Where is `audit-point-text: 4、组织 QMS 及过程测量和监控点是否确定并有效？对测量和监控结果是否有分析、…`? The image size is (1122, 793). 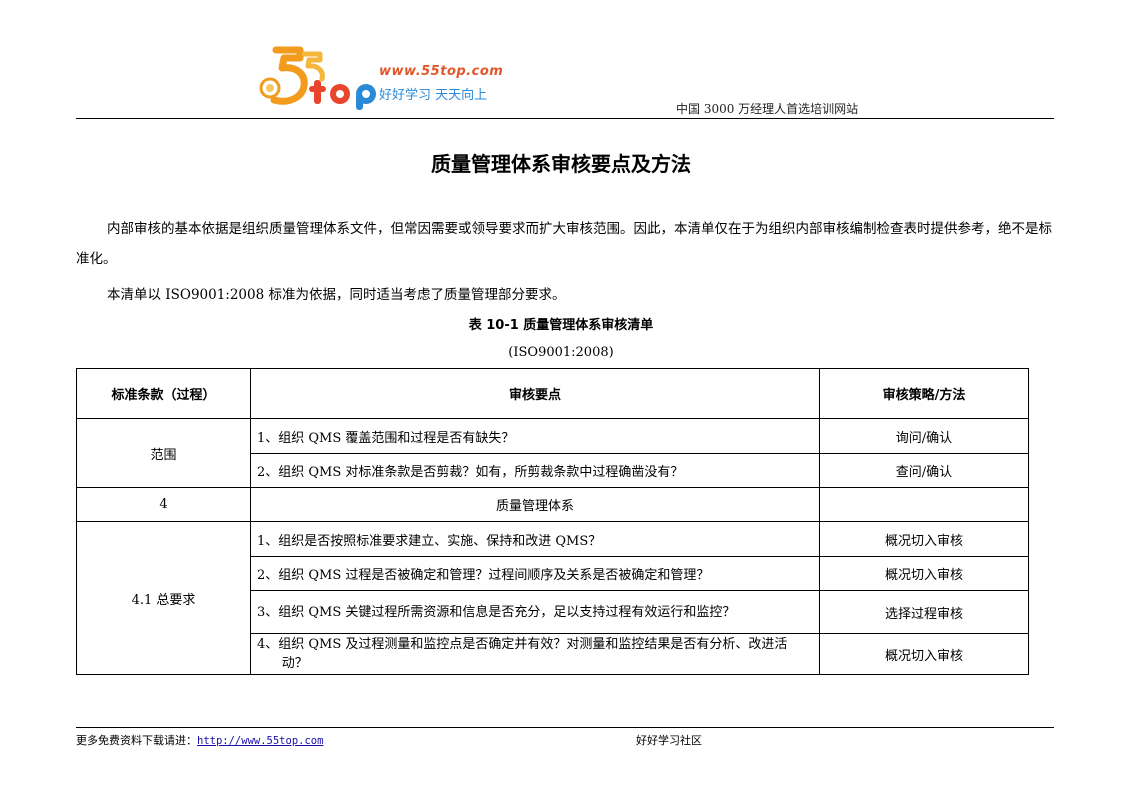 audit-point-text: 4、组织 QMS 及过程测量和监控点是否确定并有效？对测量和监控结果是否有分析、… is located at coordinates (522, 654).